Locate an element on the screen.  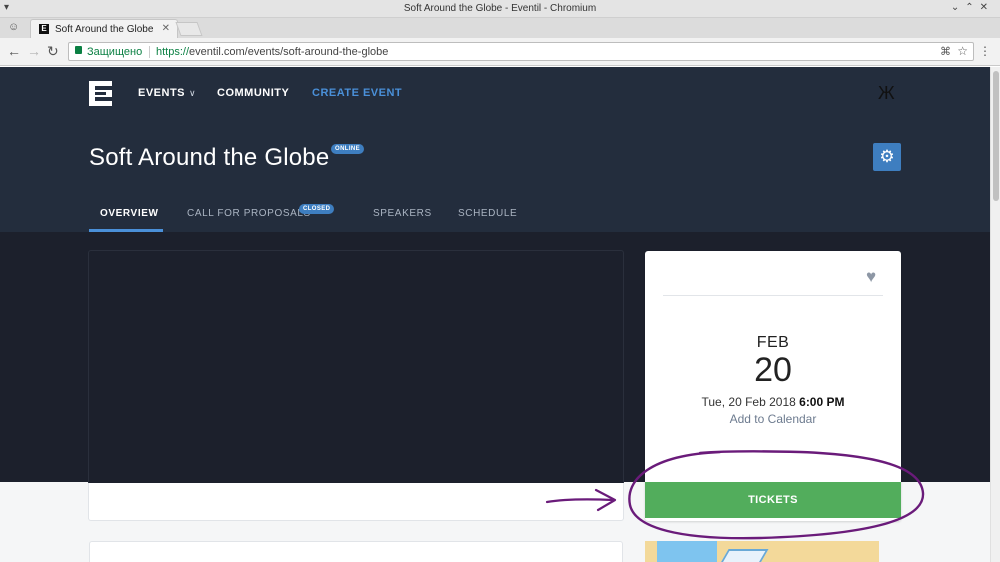
closed-badge: CLOSED is located at coordinates (317, 209).